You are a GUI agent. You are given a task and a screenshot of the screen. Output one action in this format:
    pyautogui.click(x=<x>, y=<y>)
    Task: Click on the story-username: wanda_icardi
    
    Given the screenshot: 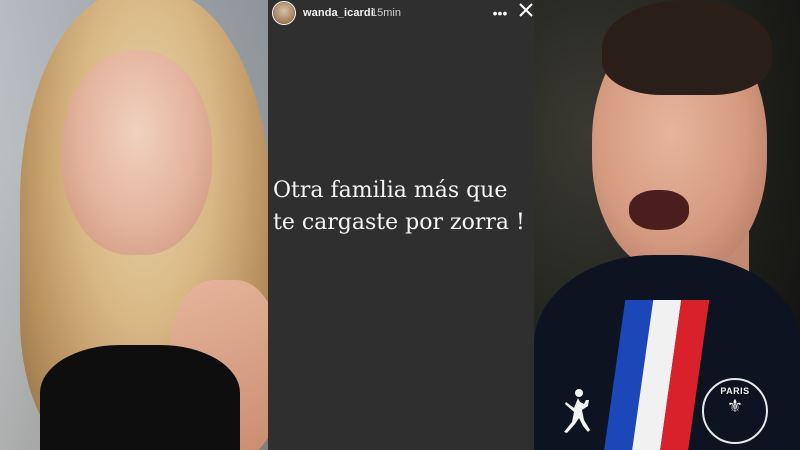 What is the action you would take?
    pyautogui.click(x=338, y=13)
    